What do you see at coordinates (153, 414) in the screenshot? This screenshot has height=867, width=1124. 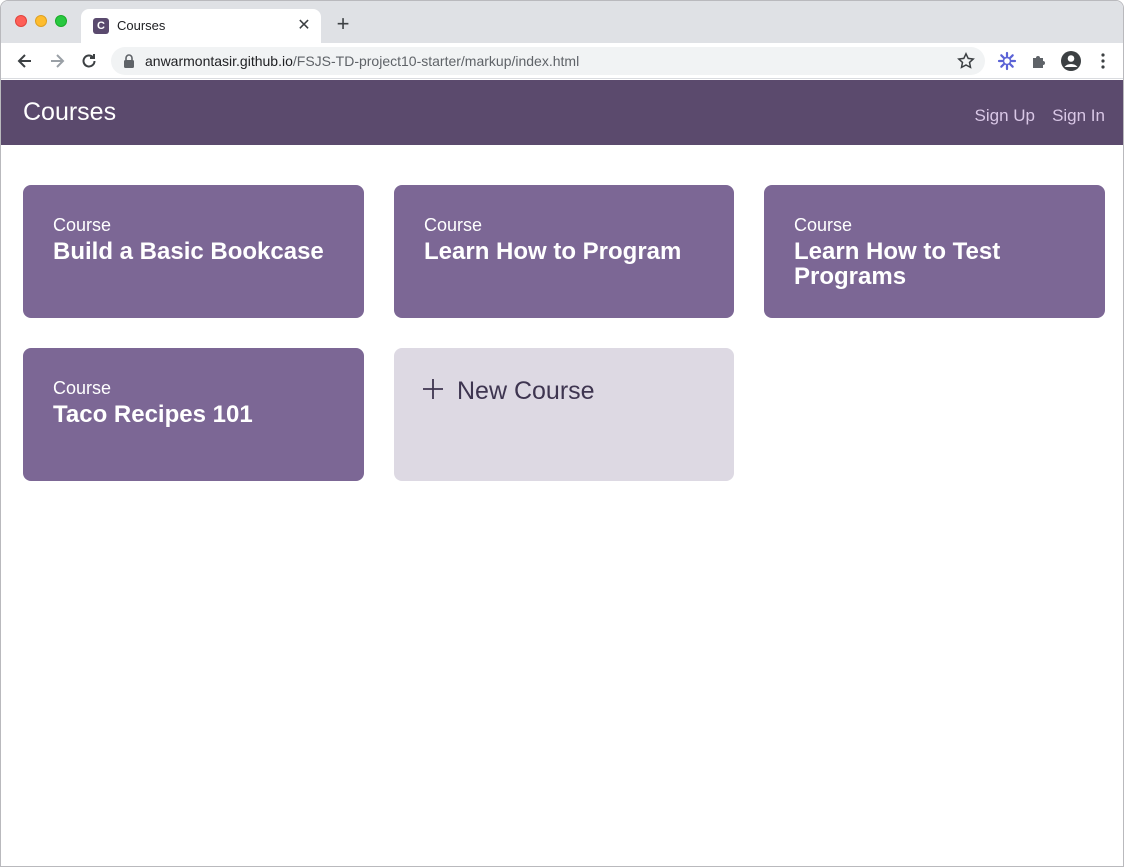 I see `course-title: Taco Recipes 101` at bounding box center [153, 414].